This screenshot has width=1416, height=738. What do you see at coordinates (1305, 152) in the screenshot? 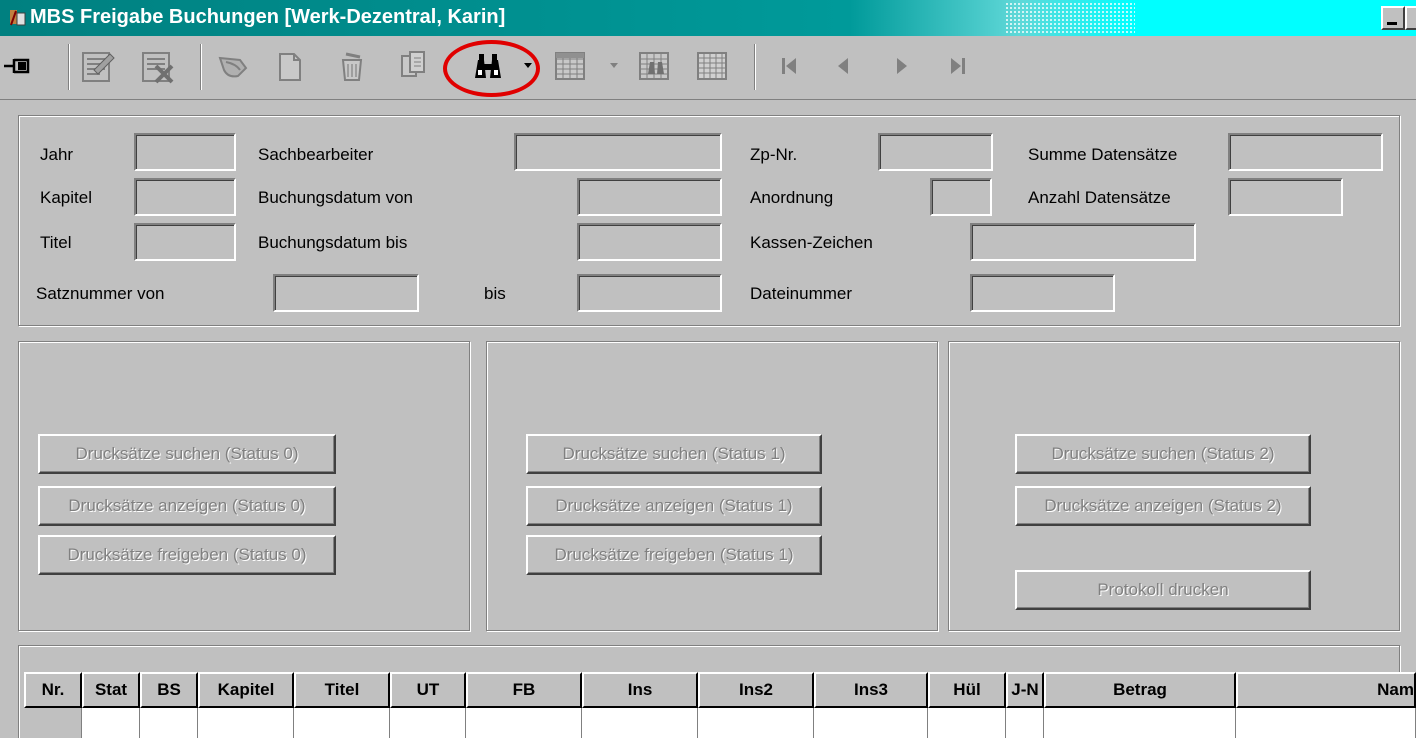
I see `summe-datensaetze-field` at bounding box center [1305, 152].